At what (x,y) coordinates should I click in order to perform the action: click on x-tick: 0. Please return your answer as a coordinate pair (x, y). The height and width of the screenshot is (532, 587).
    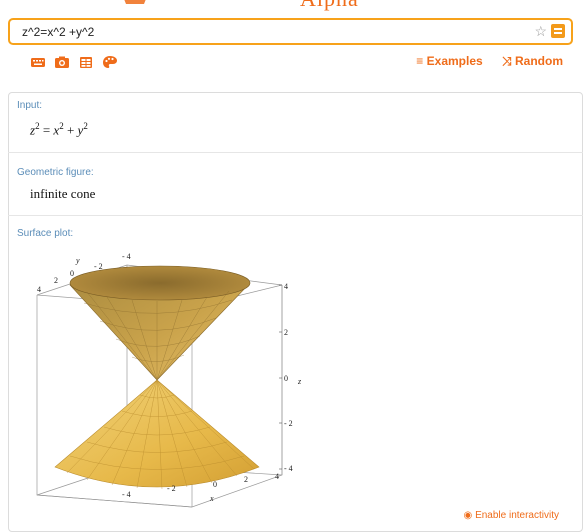
    Looking at the image, I should click on (215, 484).